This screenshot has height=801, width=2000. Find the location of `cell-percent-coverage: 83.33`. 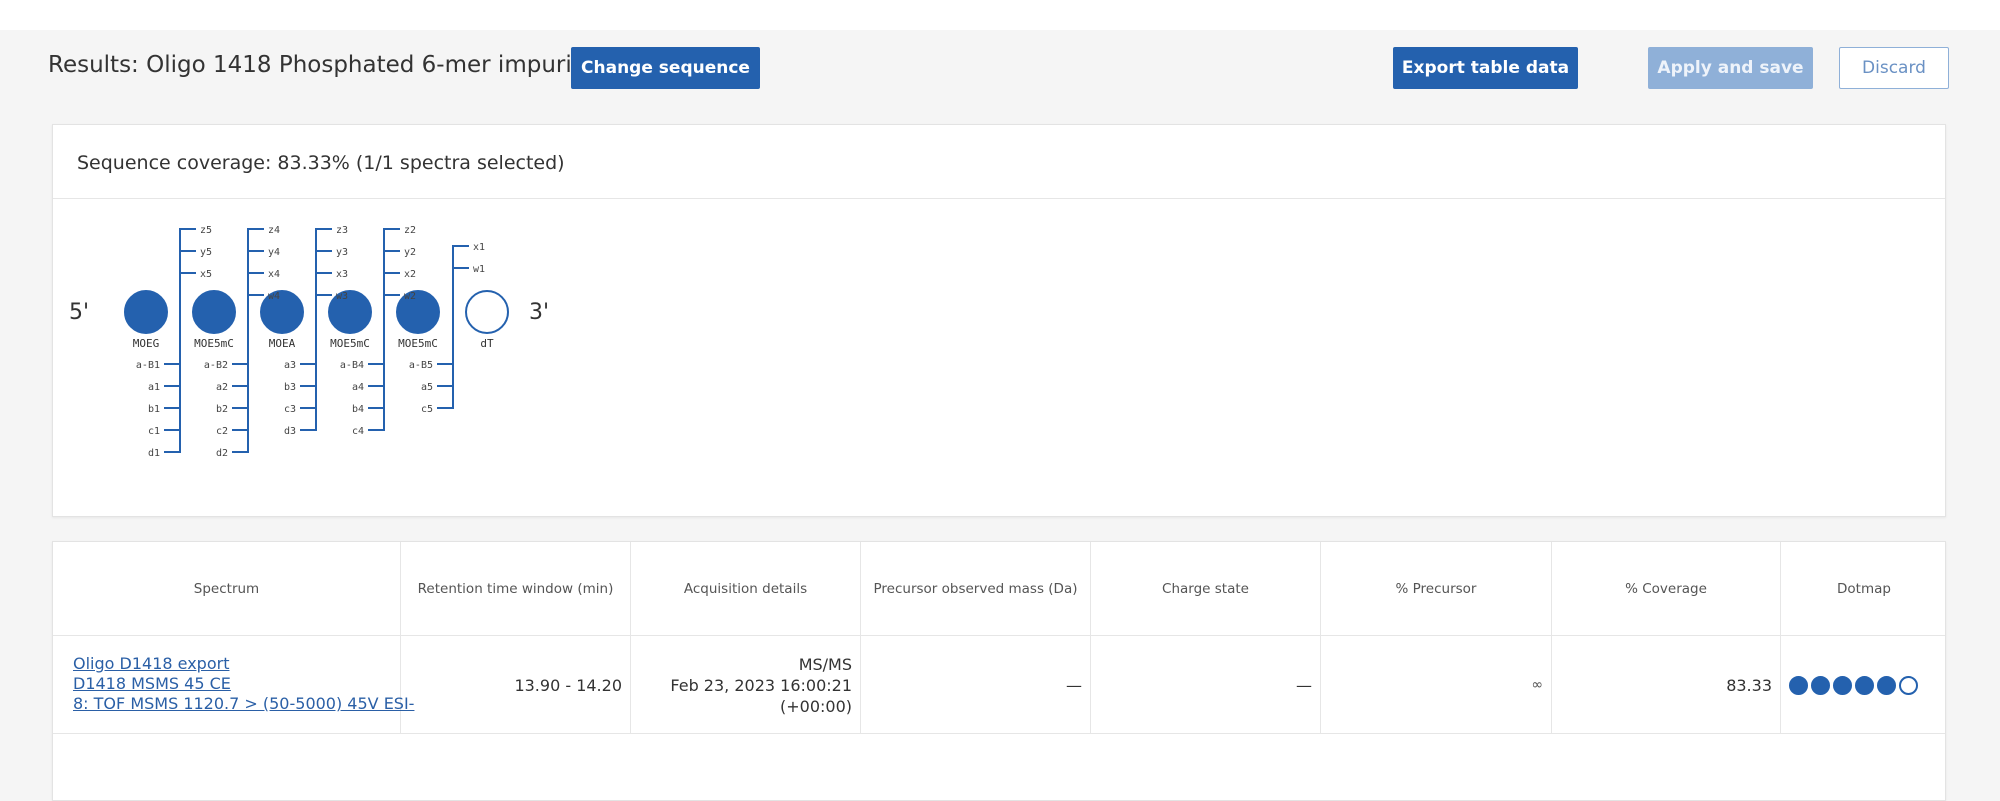

cell-percent-coverage: 83.33 is located at coordinates (1666, 685).